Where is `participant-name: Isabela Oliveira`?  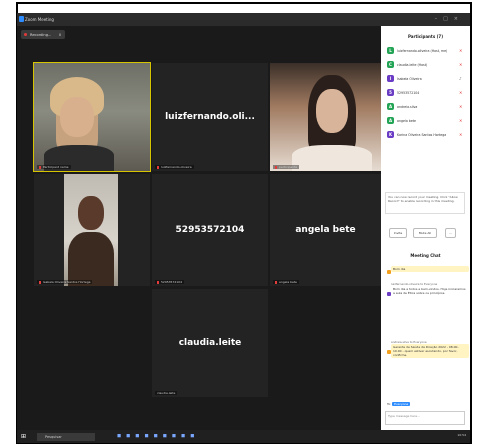 participant-name: Isabela Oliveira is located at coordinates (409, 79).